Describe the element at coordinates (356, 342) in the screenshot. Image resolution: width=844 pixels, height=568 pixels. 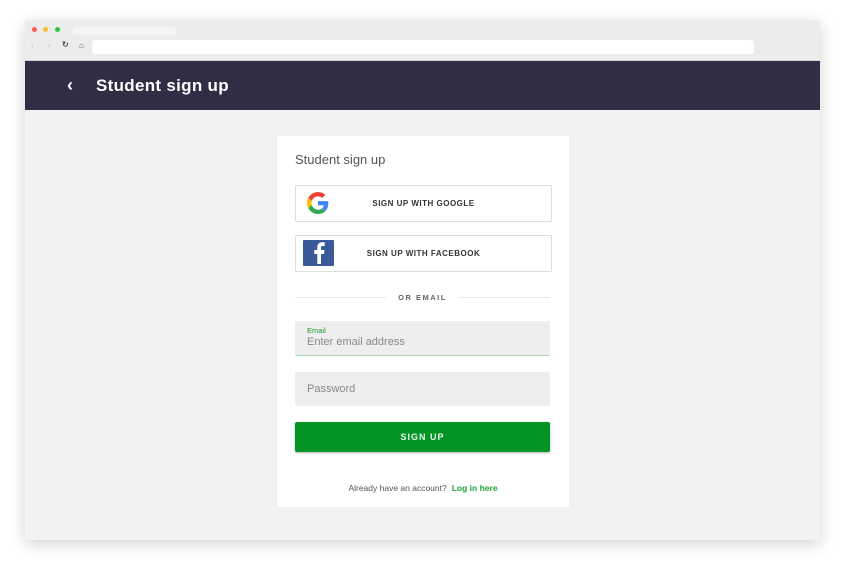
I see `email-placeholder: Enter email address` at that location.